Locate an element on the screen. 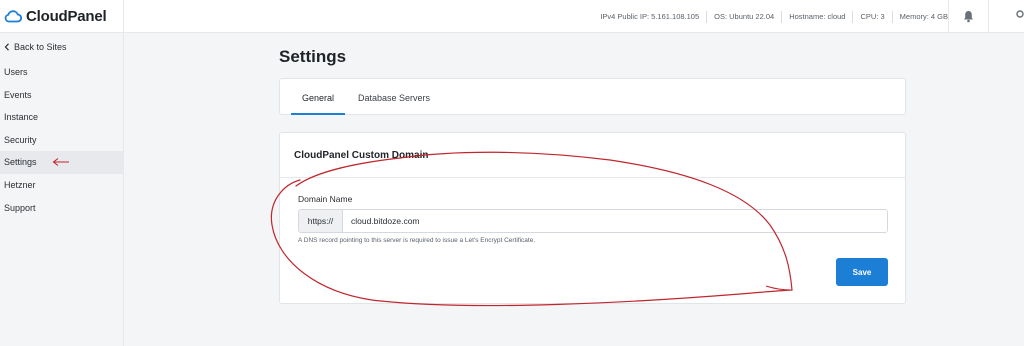  save-button: Save is located at coordinates (862, 272).